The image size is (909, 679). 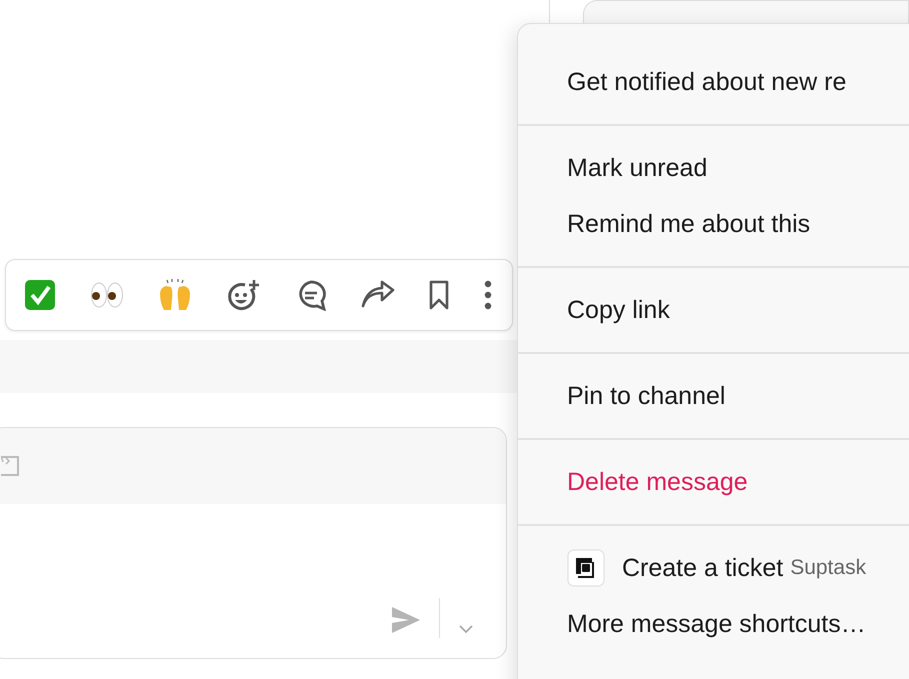 I want to click on send-icon, so click(x=406, y=620).